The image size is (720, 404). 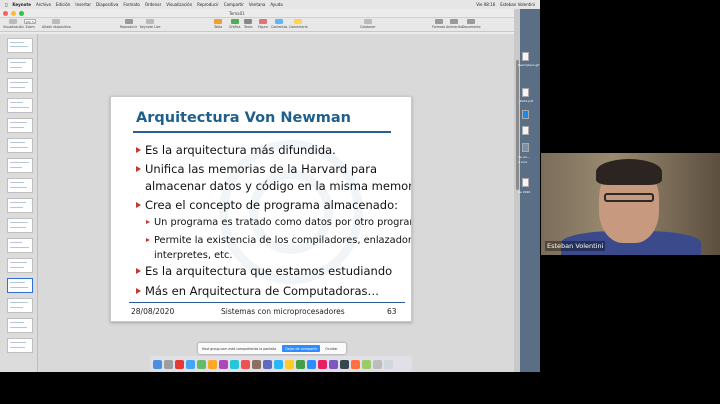 What do you see at coordinates (157, 364) in the screenshot?
I see `finder-icon` at bounding box center [157, 364].